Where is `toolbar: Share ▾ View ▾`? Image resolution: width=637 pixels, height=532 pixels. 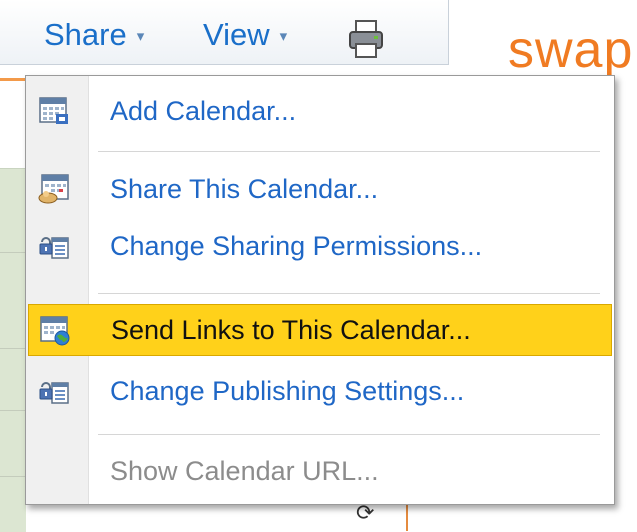 toolbar: Share ▾ View ▾ is located at coordinates (224, 32).